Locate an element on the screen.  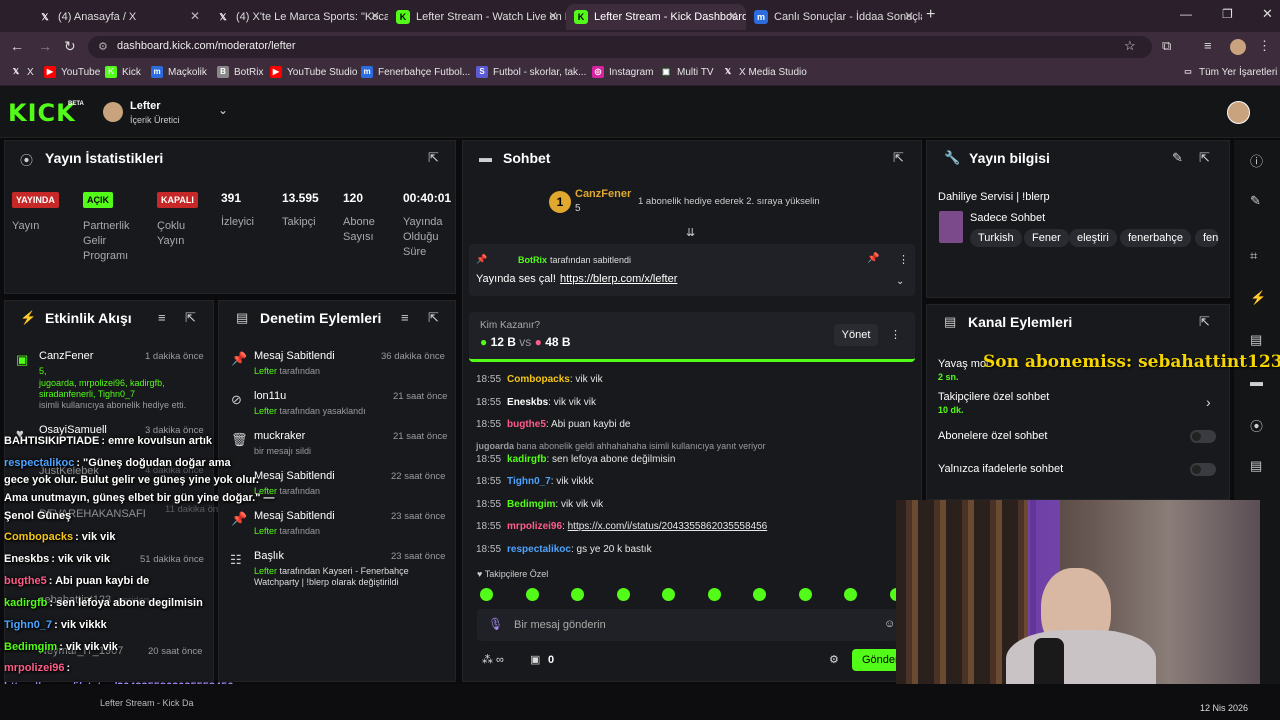
pinned-link: https://blerp.com/x/lefter is located at coordinates (618, 279).